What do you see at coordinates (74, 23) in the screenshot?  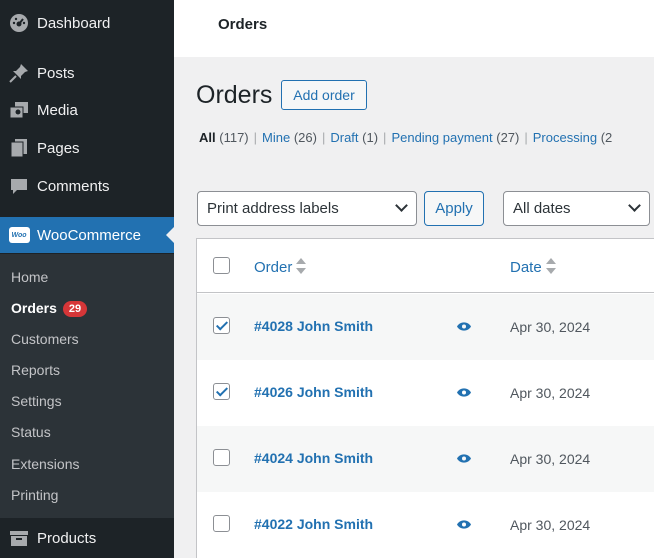 I see `menu-label: Dashboard` at bounding box center [74, 23].